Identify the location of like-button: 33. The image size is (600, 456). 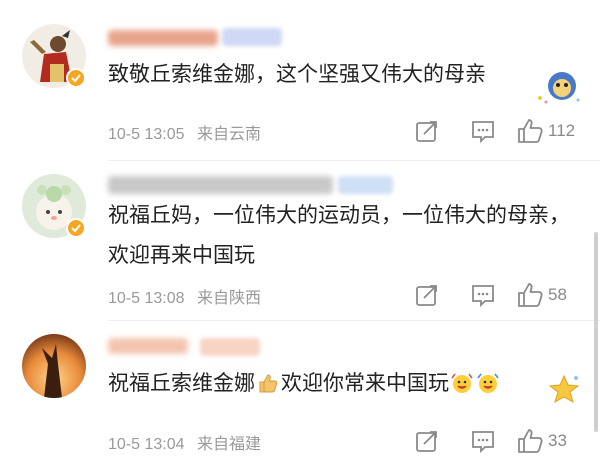
(541, 441).